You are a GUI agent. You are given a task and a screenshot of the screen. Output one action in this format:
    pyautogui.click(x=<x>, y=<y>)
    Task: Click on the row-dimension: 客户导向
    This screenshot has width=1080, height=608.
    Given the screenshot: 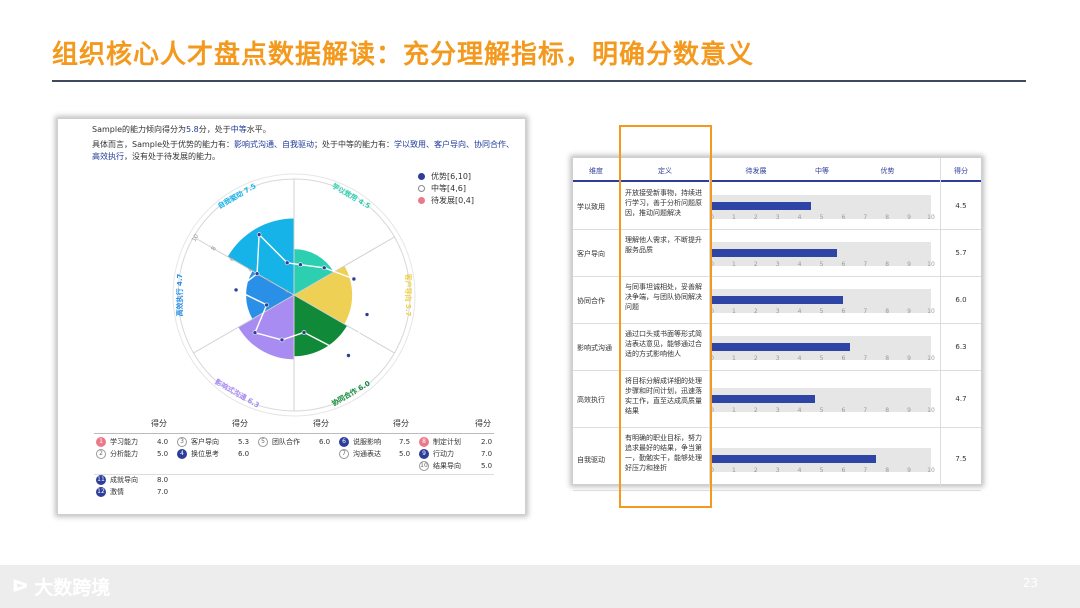 What is the action you would take?
    pyautogui.click(x=591, y=254)
    